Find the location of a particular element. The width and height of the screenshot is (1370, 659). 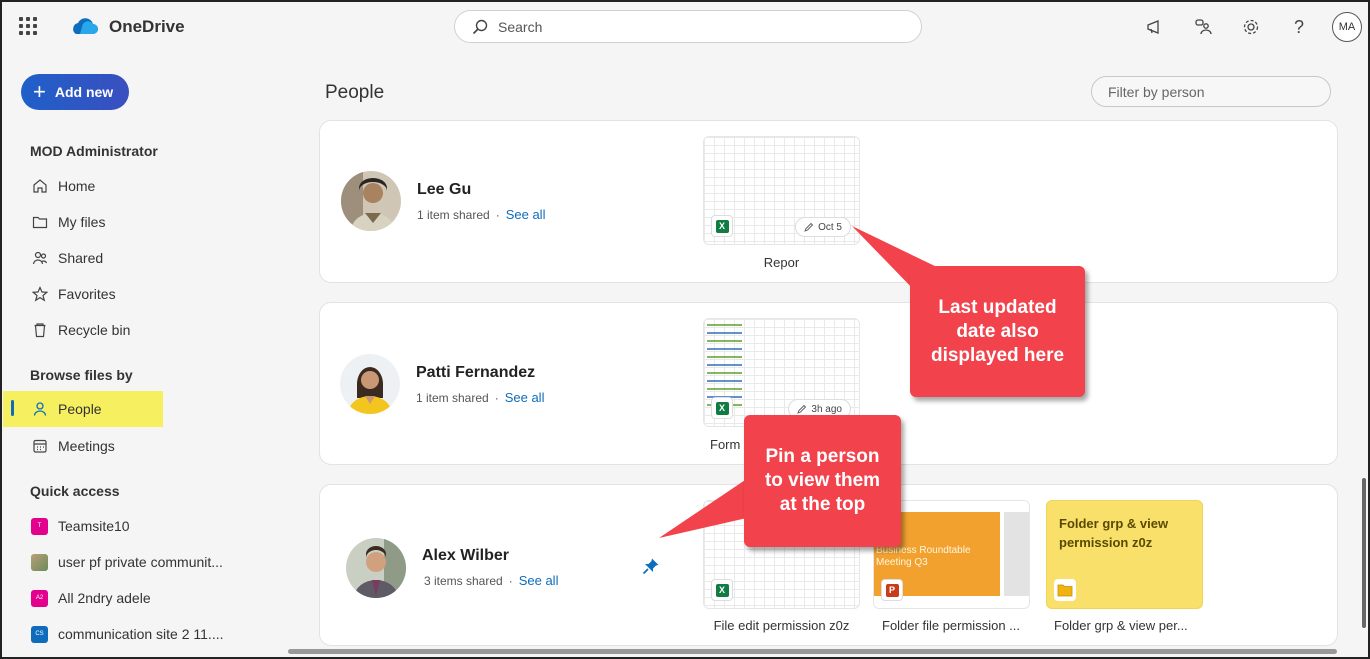

app-launcher-icon is located at coordinates (28, 26).